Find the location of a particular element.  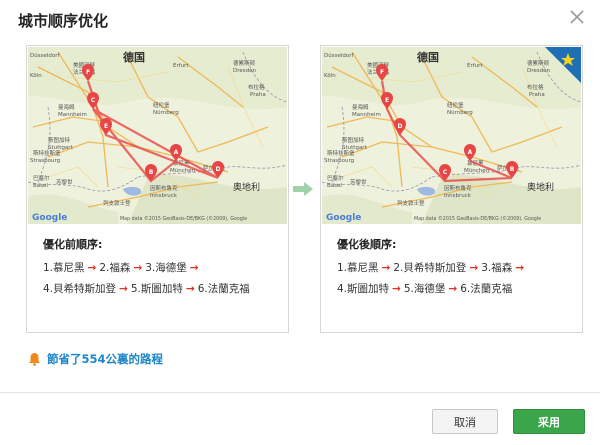

before-sequence-row-1: 1.慕尼黑 → 2.福森 → 3.海德堡 → is located at coordinates (122, 267).